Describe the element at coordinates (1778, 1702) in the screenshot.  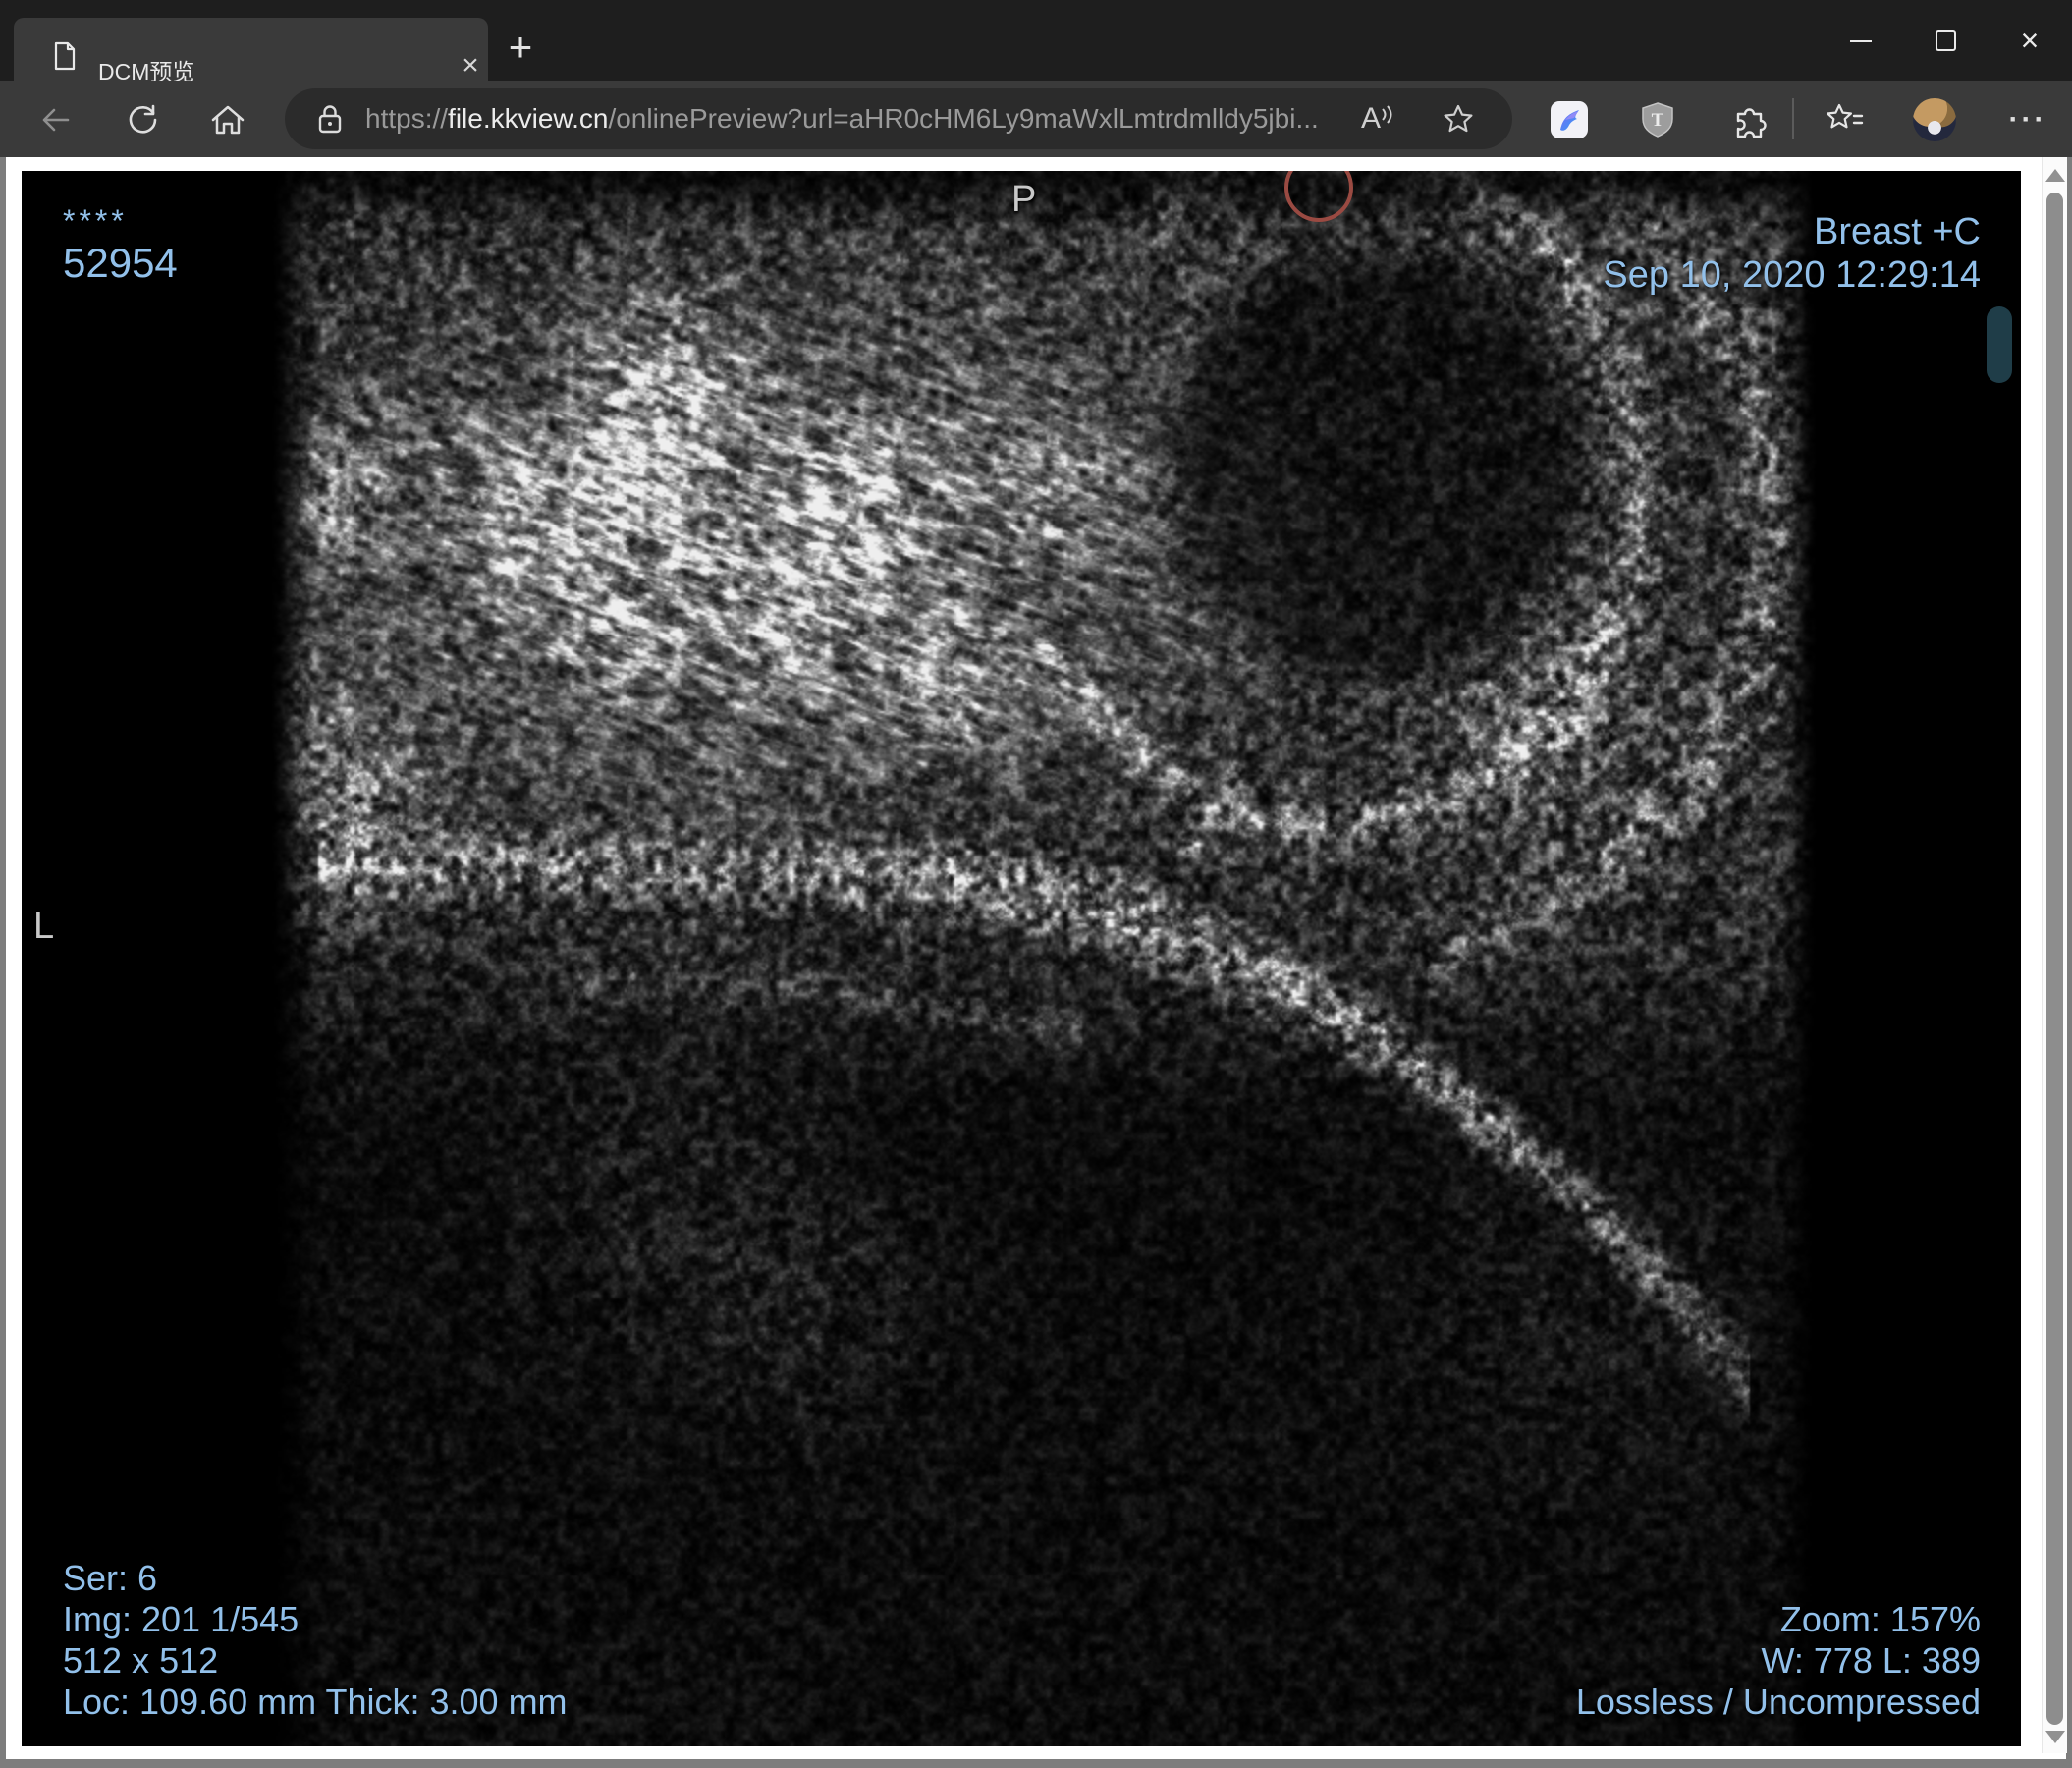
I see `compression-info: Lossless / Uncompressed` at that location.